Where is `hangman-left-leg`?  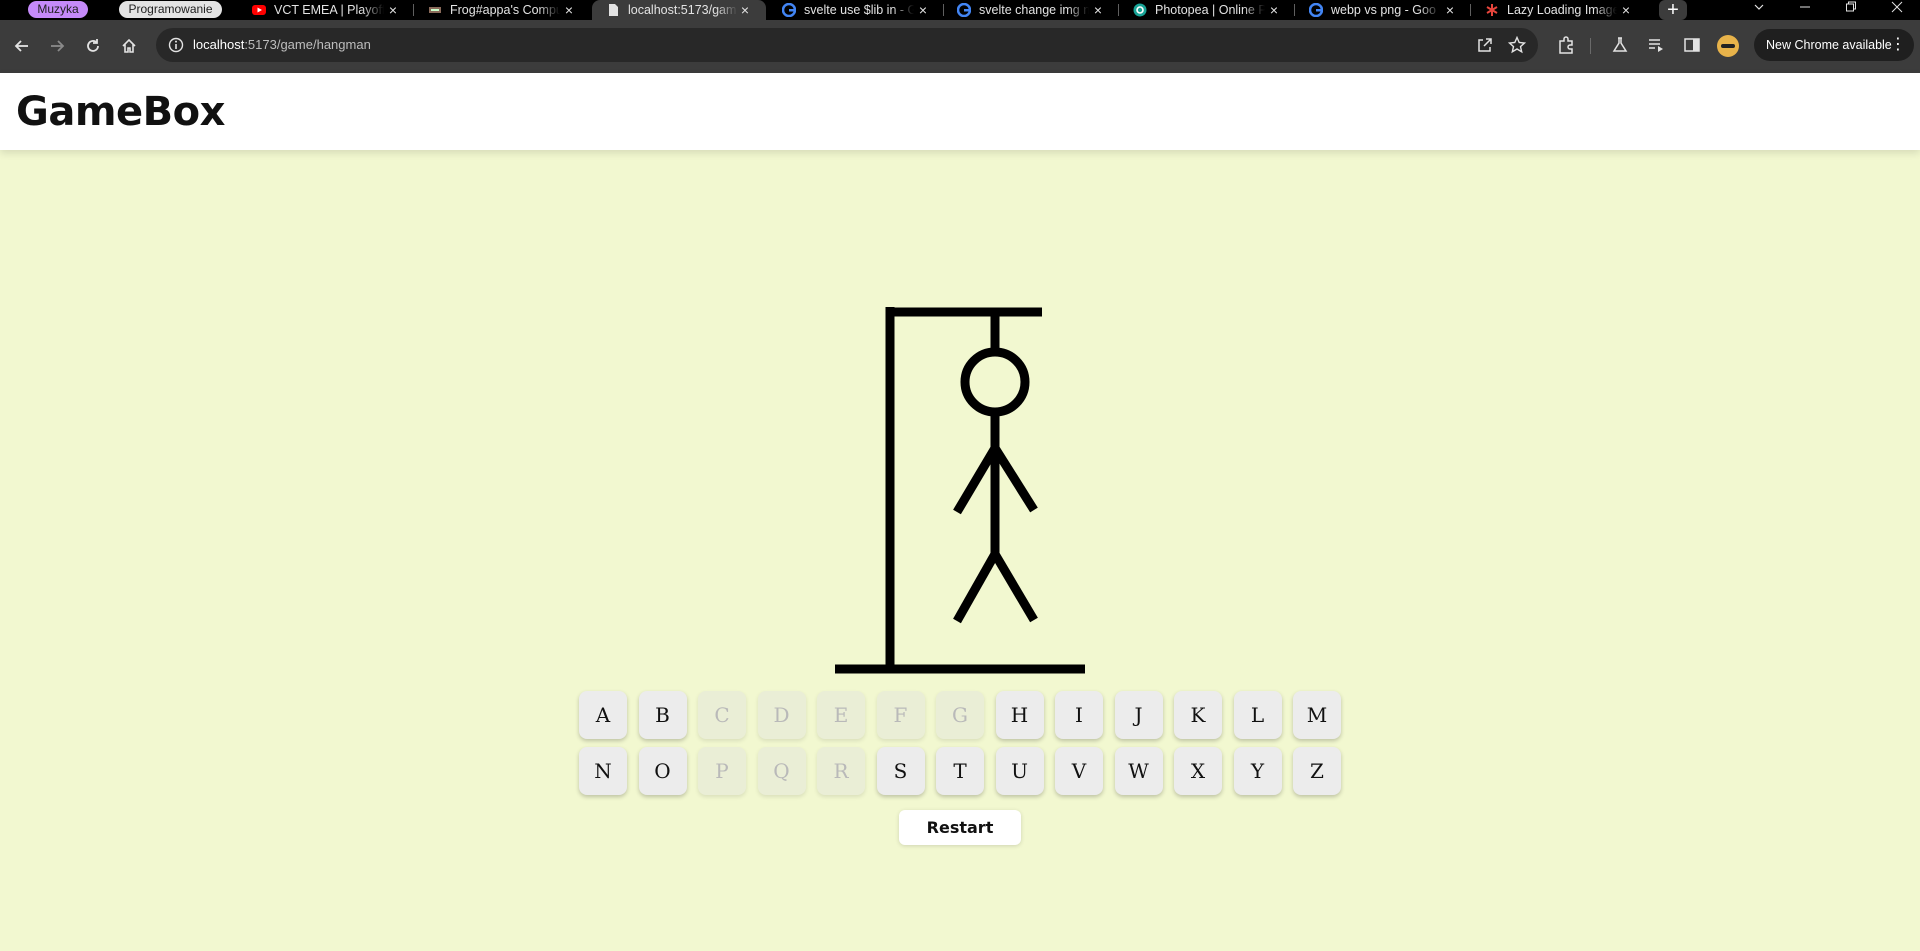 hangman-left-leg is located at coordinates (976, 587).